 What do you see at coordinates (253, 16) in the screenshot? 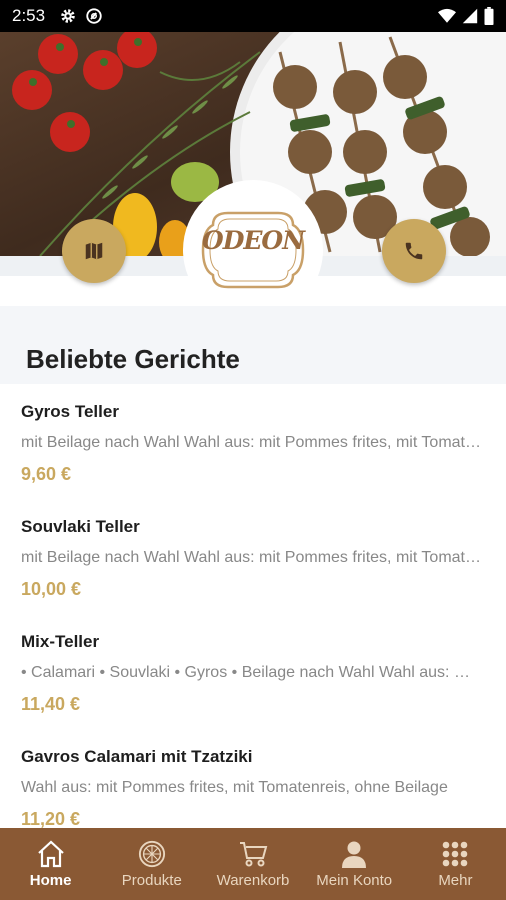
I see `status-bar: 2:53` at bounding box center [253, 16].